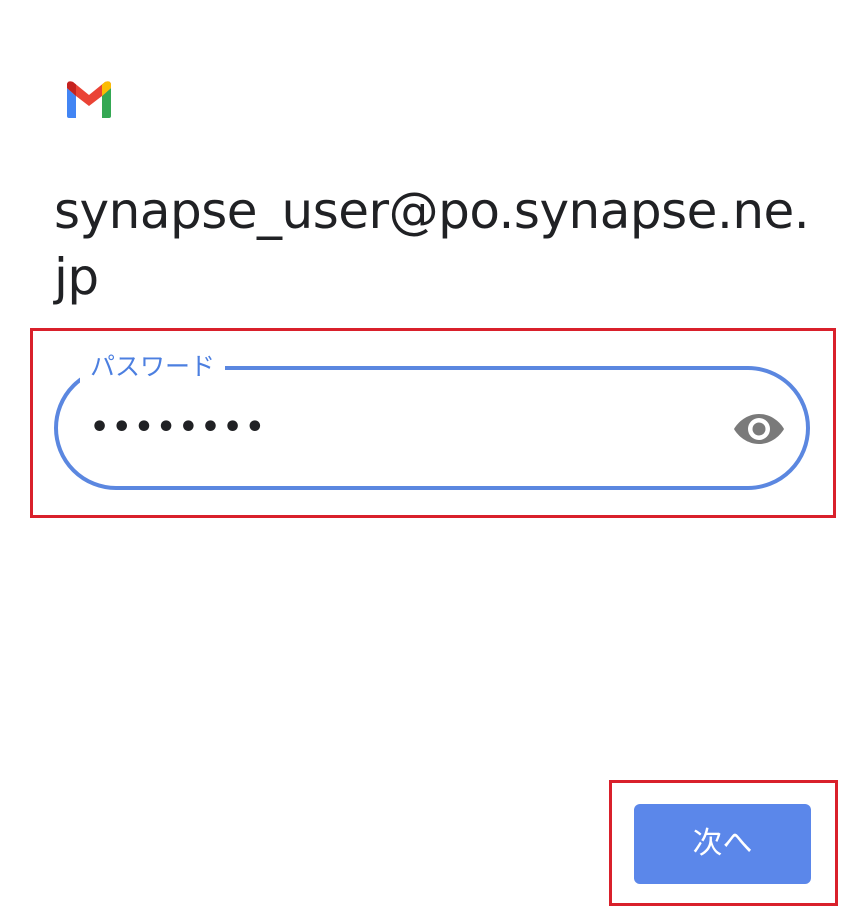 The image size is (864, 916). Describe the element at coordinates (759, 429) in the screenshot. I see `eye-icon` at that location.